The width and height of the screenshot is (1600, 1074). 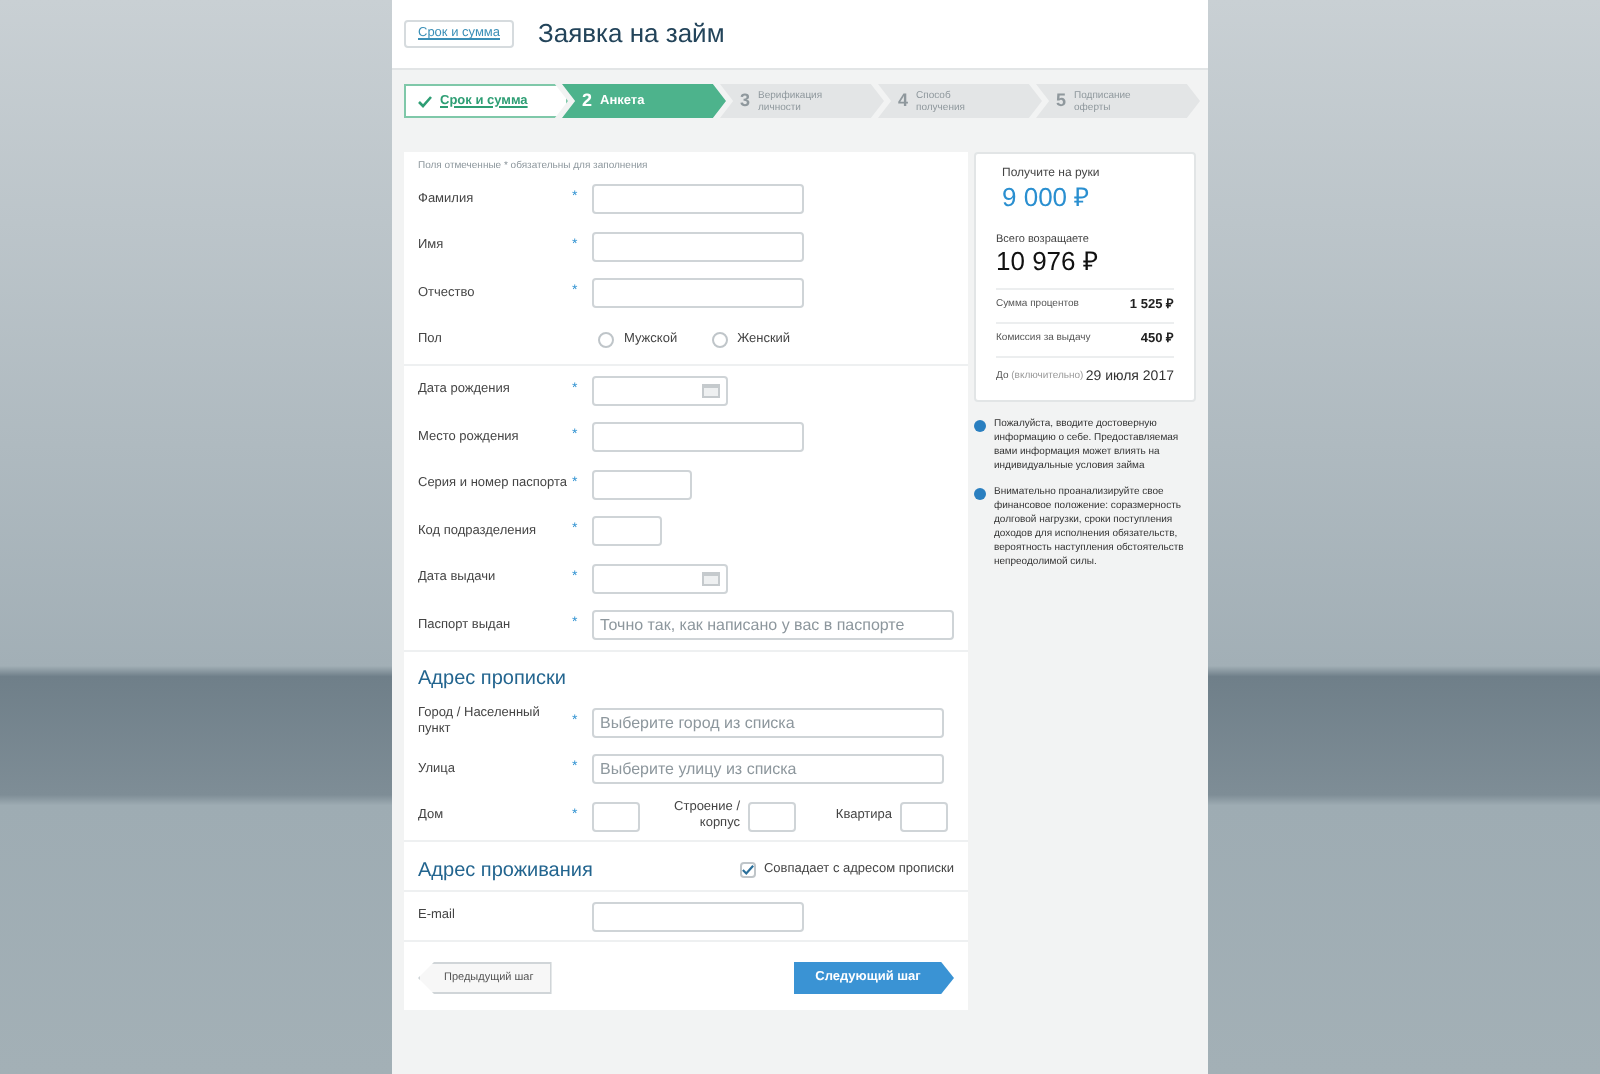 What do you see at coordinates (1048, 262) in the screenshot?
I see `return-amount: 10 976 ₽` at bounding box center [1048, 262].